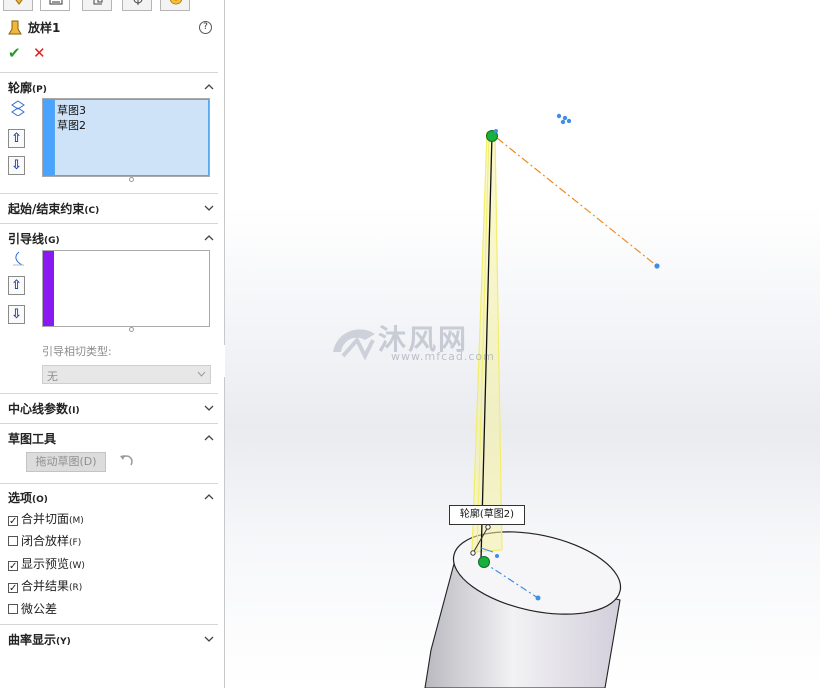 This screenshot has width=820, height=688. What do you see at coordinates (20, 498) in the screenshot?
I see `options-section-label: 选项` at bounding box center [20, 498].